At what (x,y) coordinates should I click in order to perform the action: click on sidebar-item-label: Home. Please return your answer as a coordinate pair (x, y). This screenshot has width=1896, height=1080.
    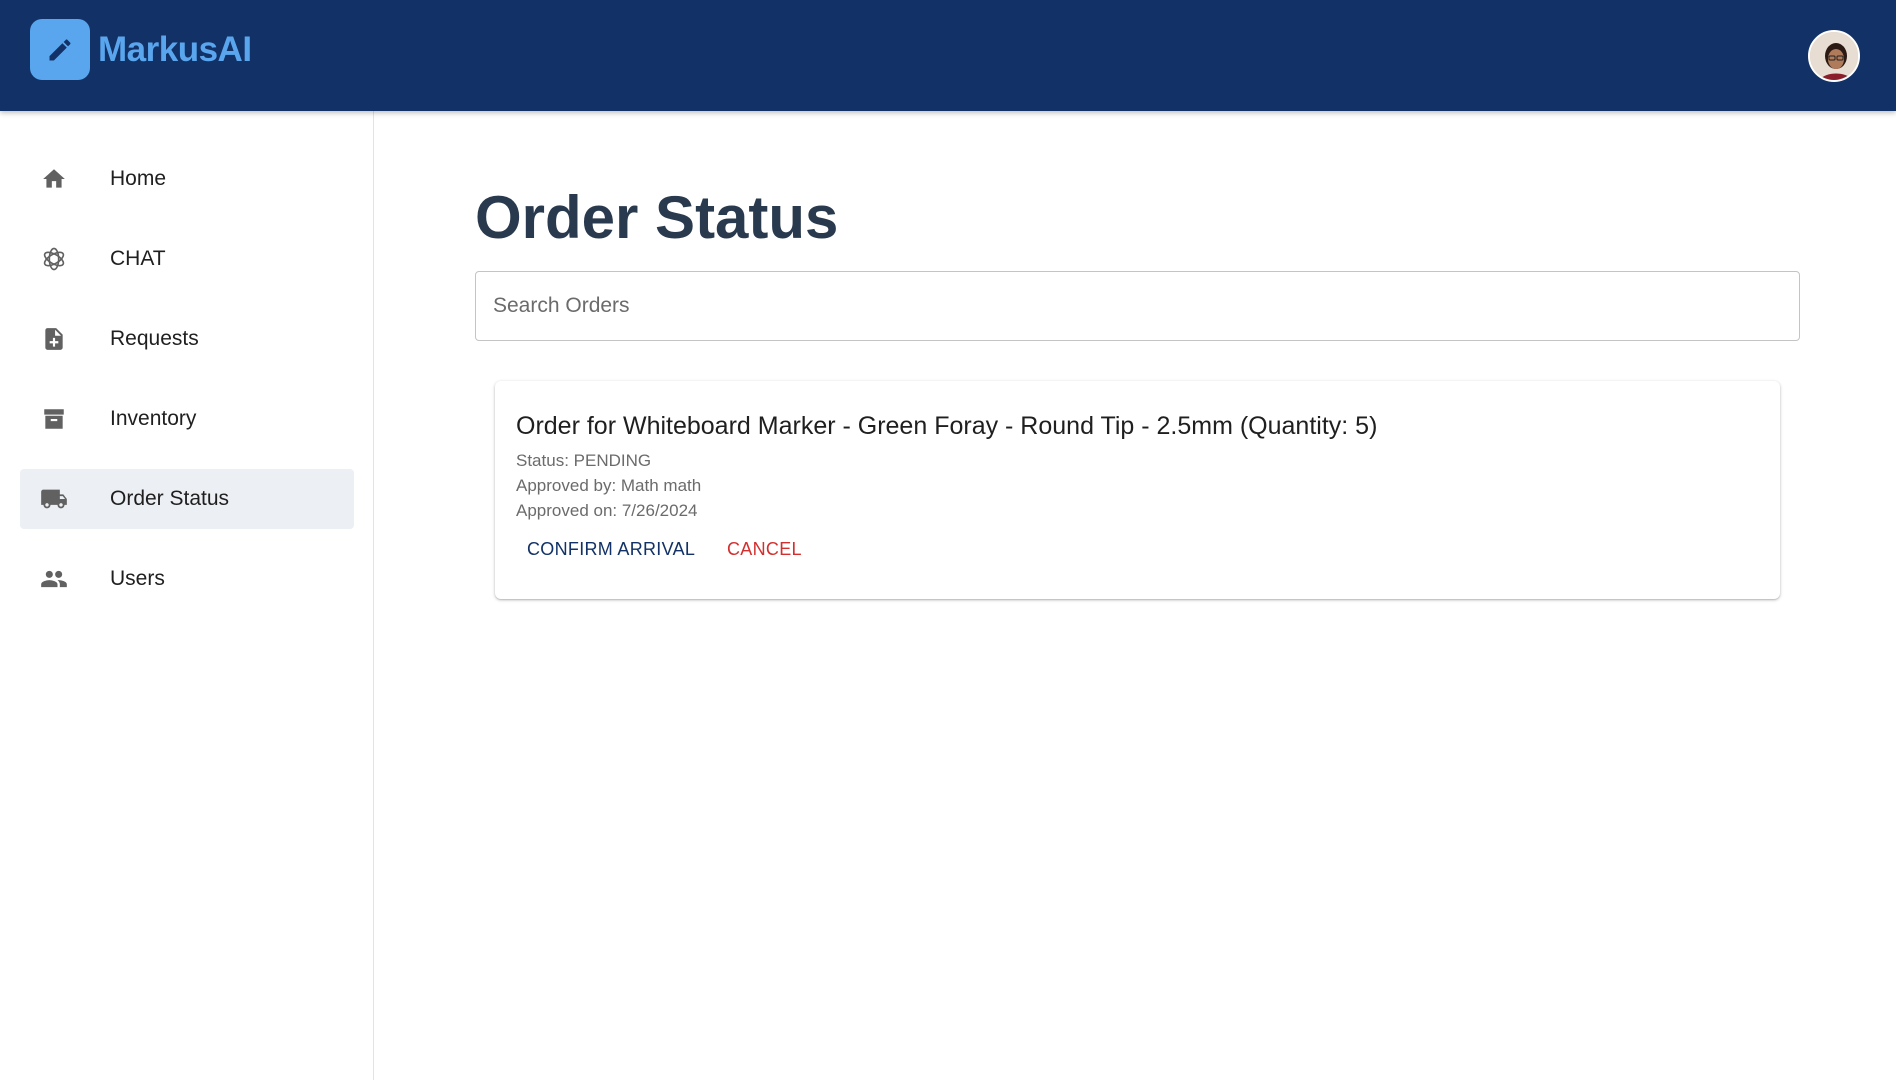
    Looking at the image, I should click on (138, 178).